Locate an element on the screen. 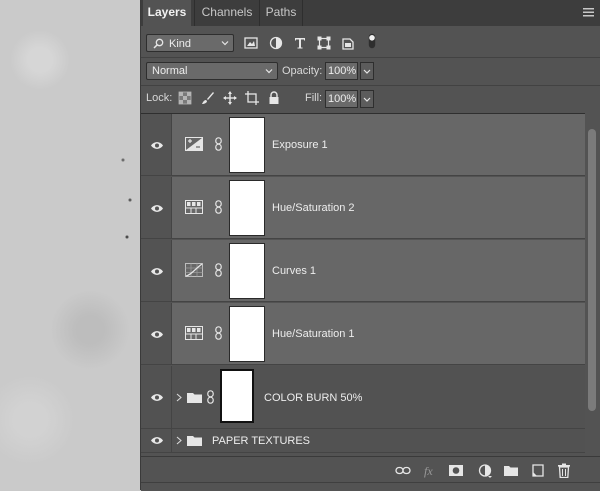 This screenshot has height=491, width=600. search-icon is located at coordinates (158, 43).